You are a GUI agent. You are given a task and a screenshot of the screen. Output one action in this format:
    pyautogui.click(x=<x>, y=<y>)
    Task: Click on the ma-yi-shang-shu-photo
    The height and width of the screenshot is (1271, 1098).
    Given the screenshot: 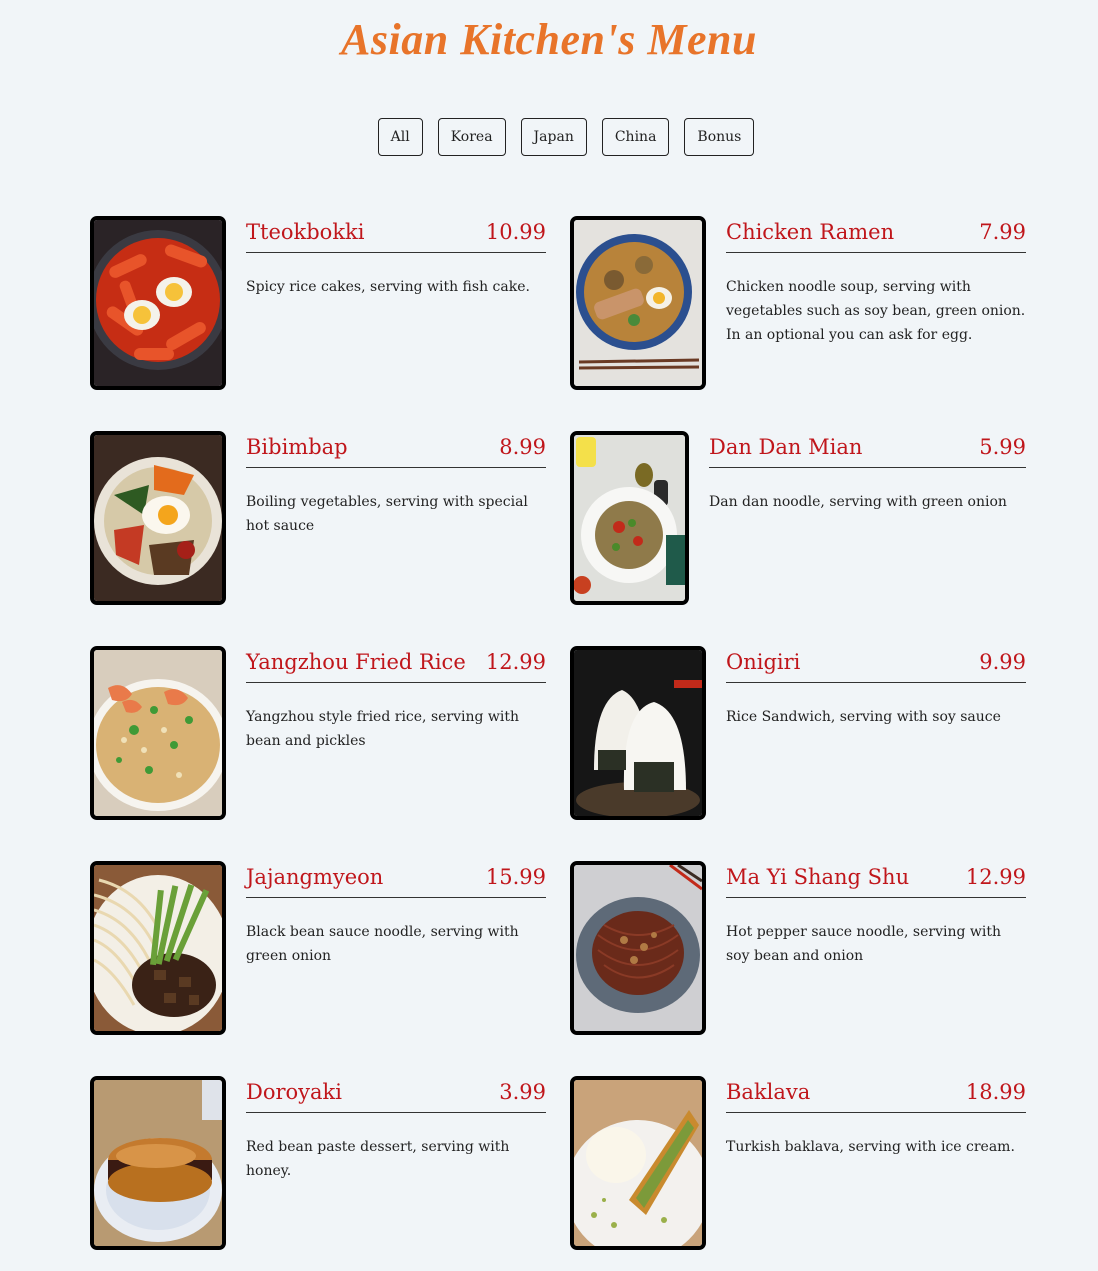 What is the action you would take?
    pyautogui.click(x=638, y=948)
    